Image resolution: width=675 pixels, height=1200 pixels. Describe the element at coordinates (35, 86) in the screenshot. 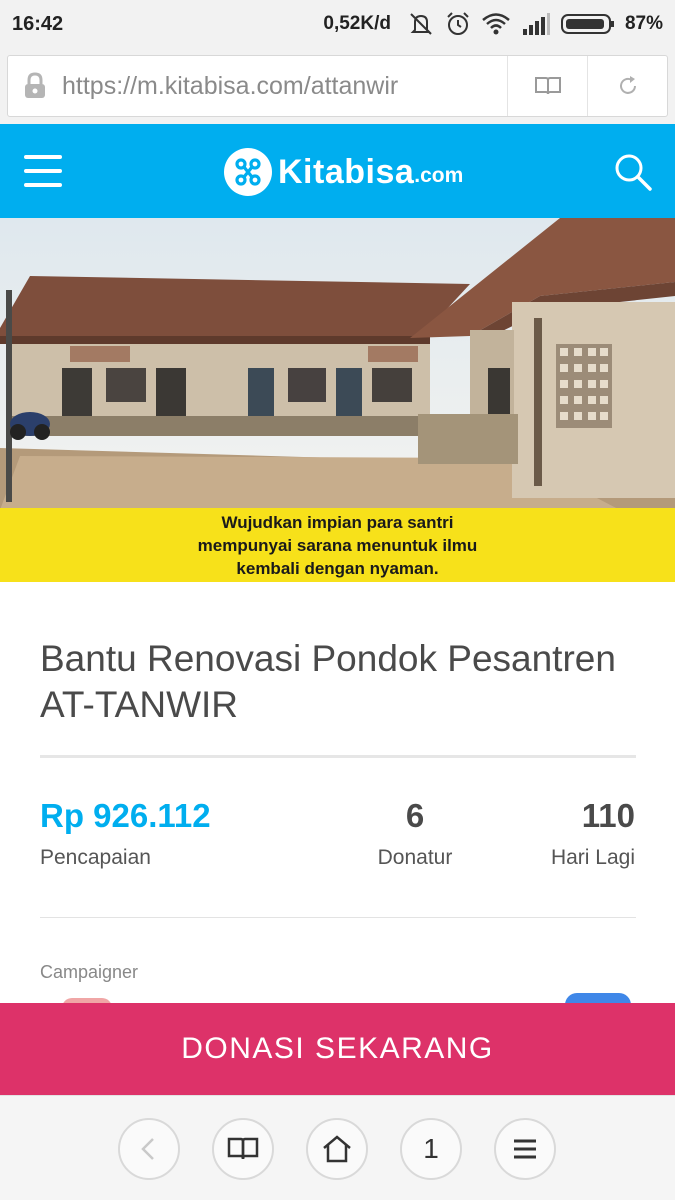

I see `lock-icon` at that location.